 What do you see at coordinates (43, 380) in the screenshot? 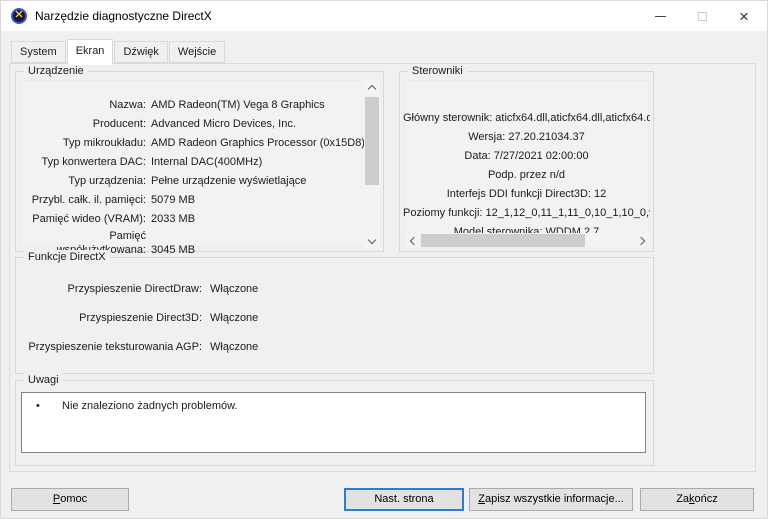
I see `notes-groupbox-title: Uwagi` at bounding box center [43, 380].